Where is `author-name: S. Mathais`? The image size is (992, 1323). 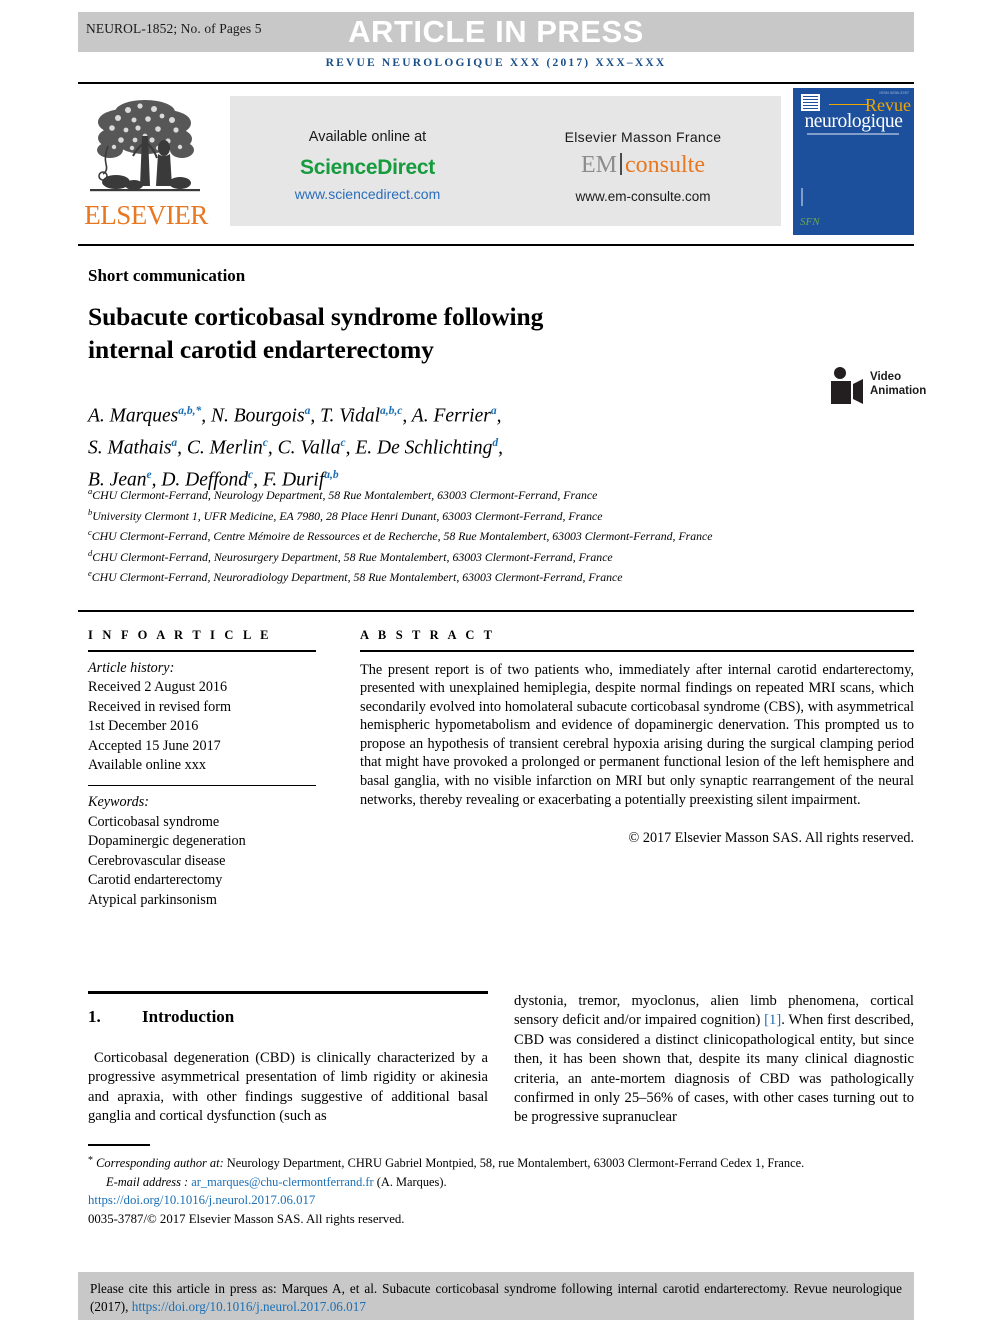 author-name: S. Mathais is located at coordinates (130, 448).